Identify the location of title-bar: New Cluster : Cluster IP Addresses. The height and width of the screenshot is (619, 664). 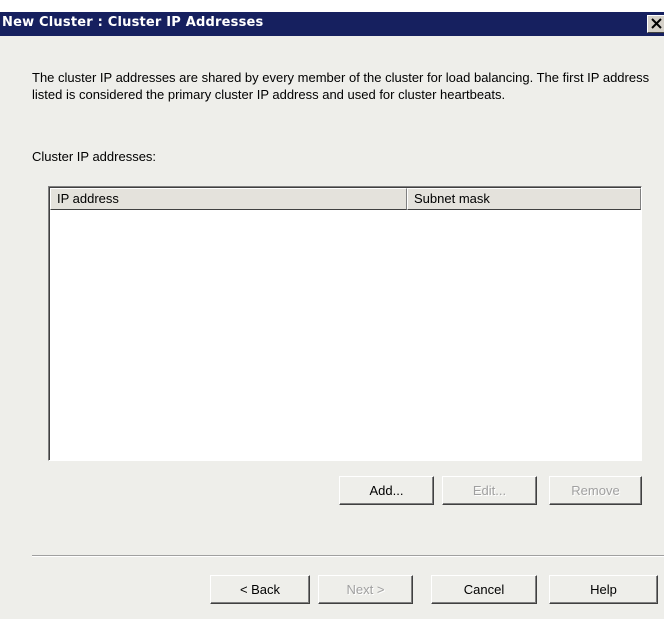
(332, 24).